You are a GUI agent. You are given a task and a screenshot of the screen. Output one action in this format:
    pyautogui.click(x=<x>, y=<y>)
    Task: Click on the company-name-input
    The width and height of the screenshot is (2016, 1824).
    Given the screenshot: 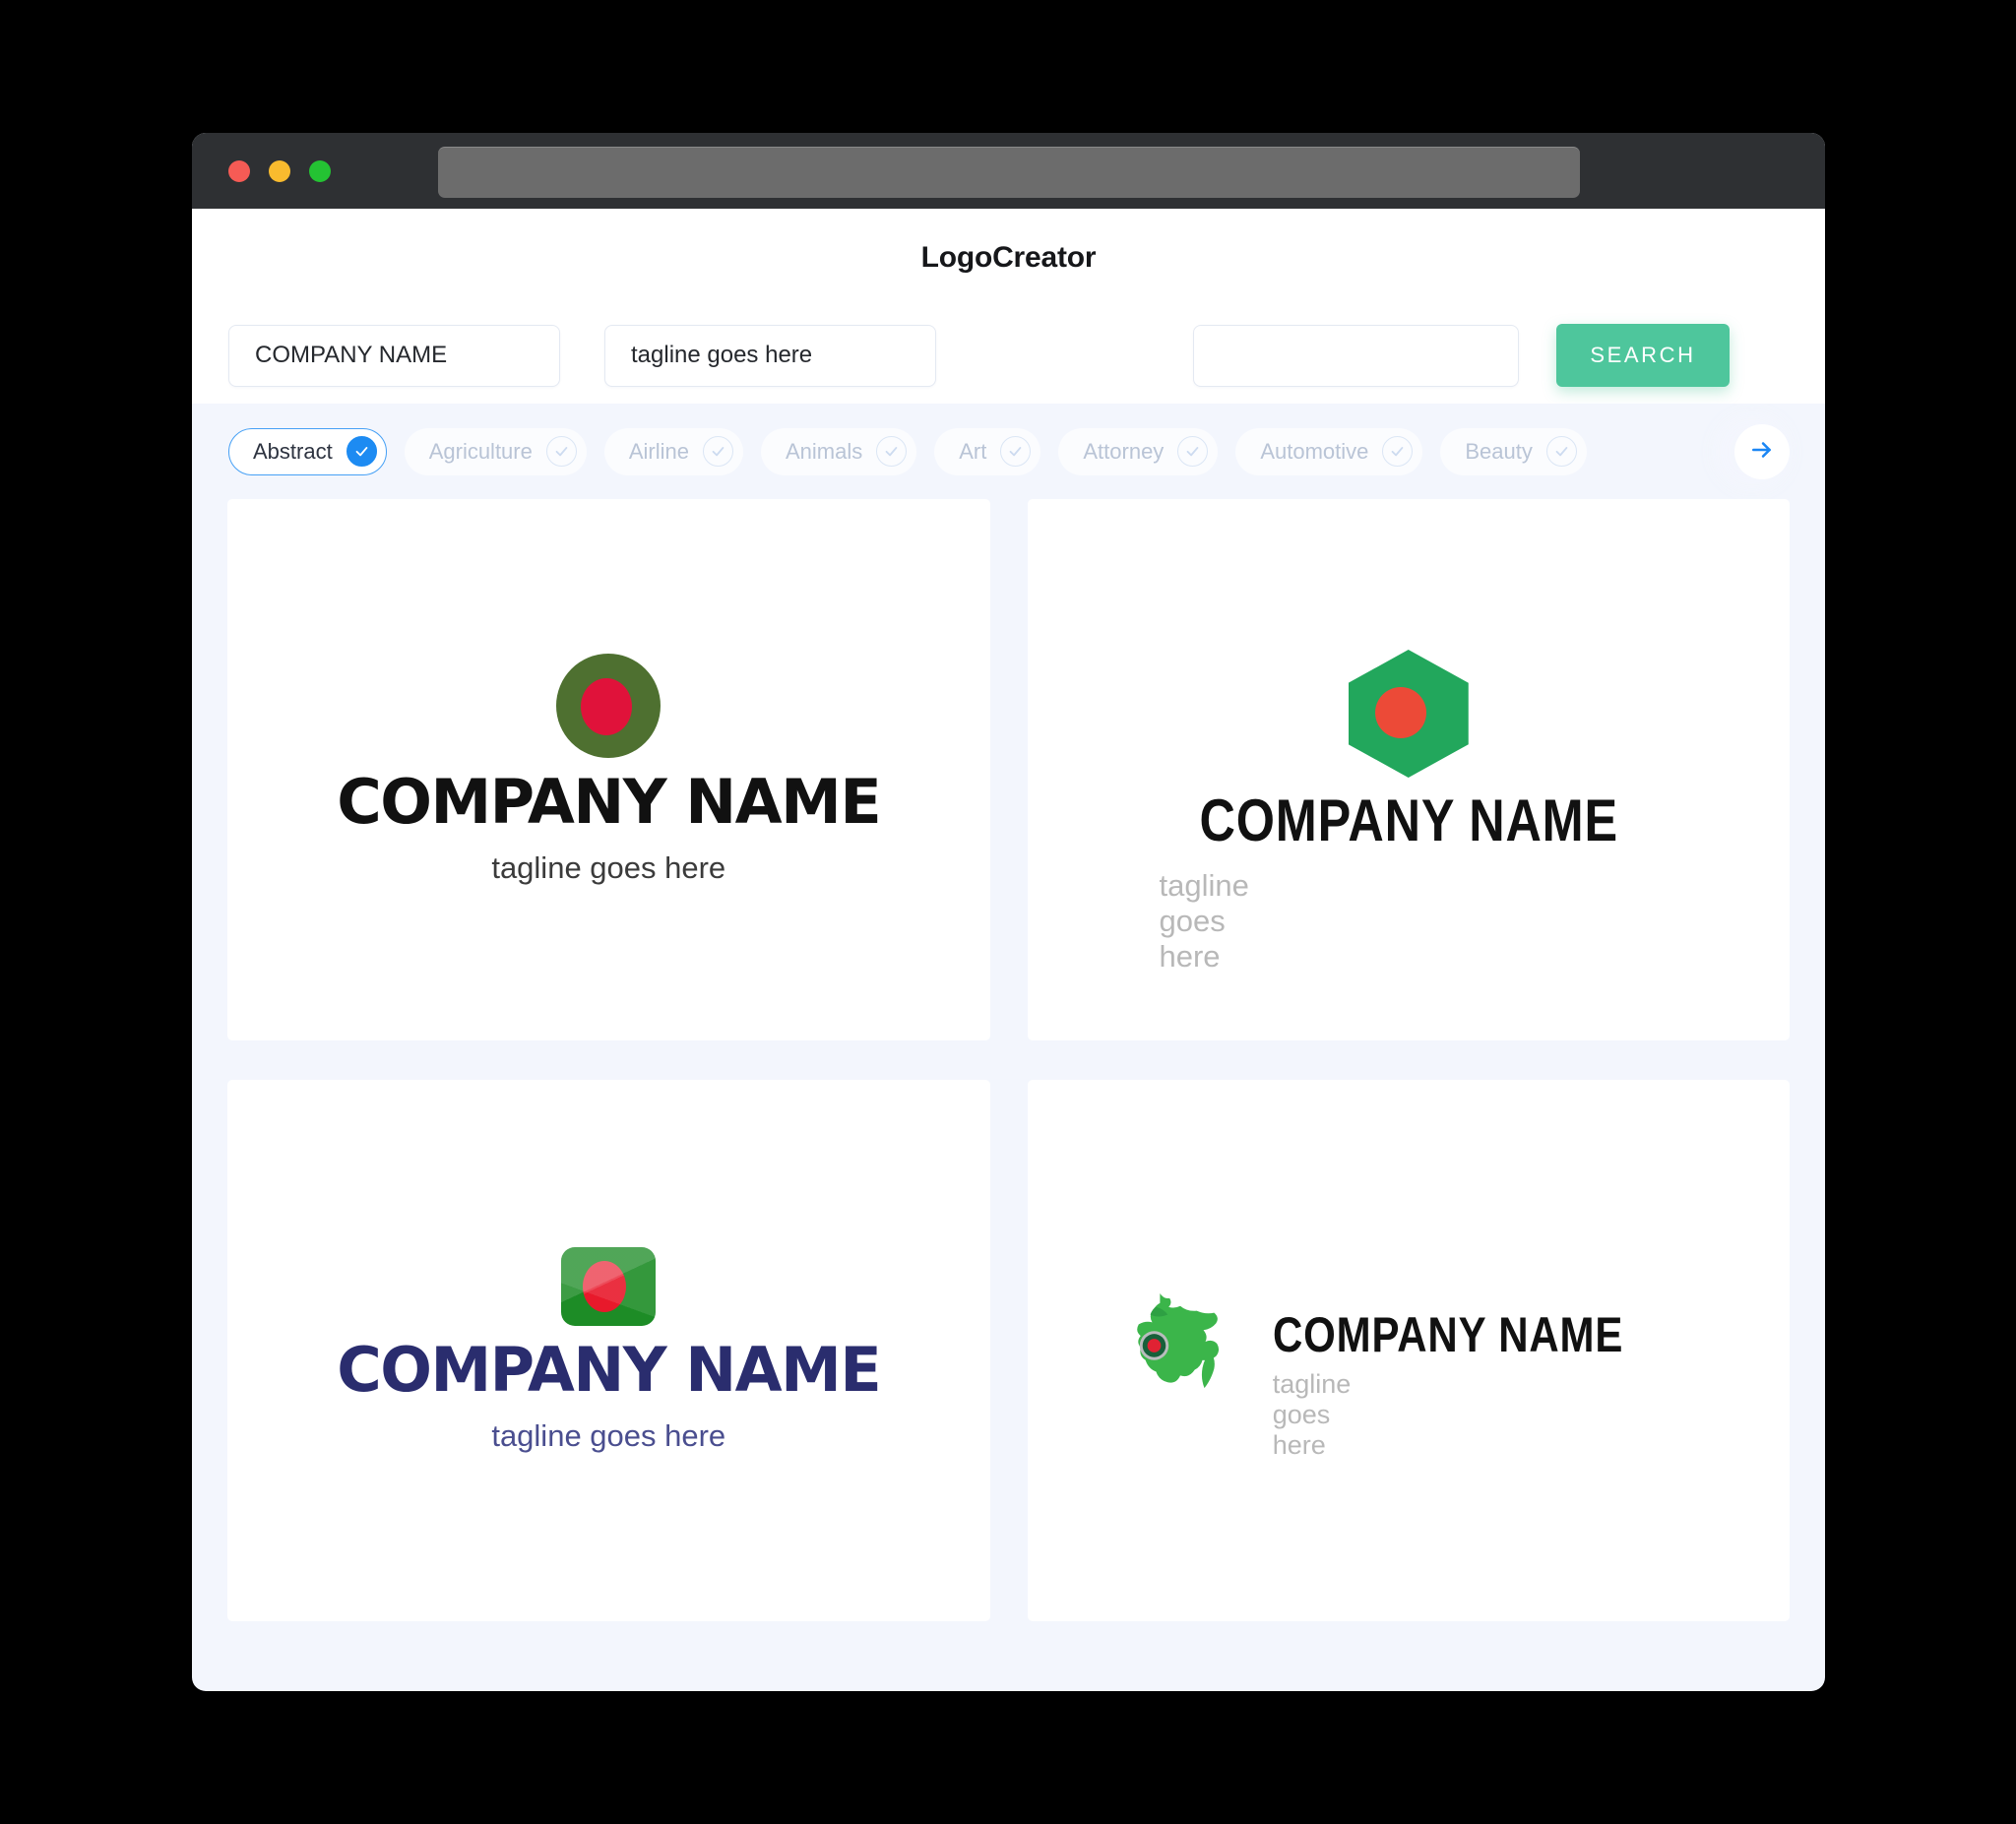 What is the action you would take?
    pyautogui.click(x=394, y=355)
    